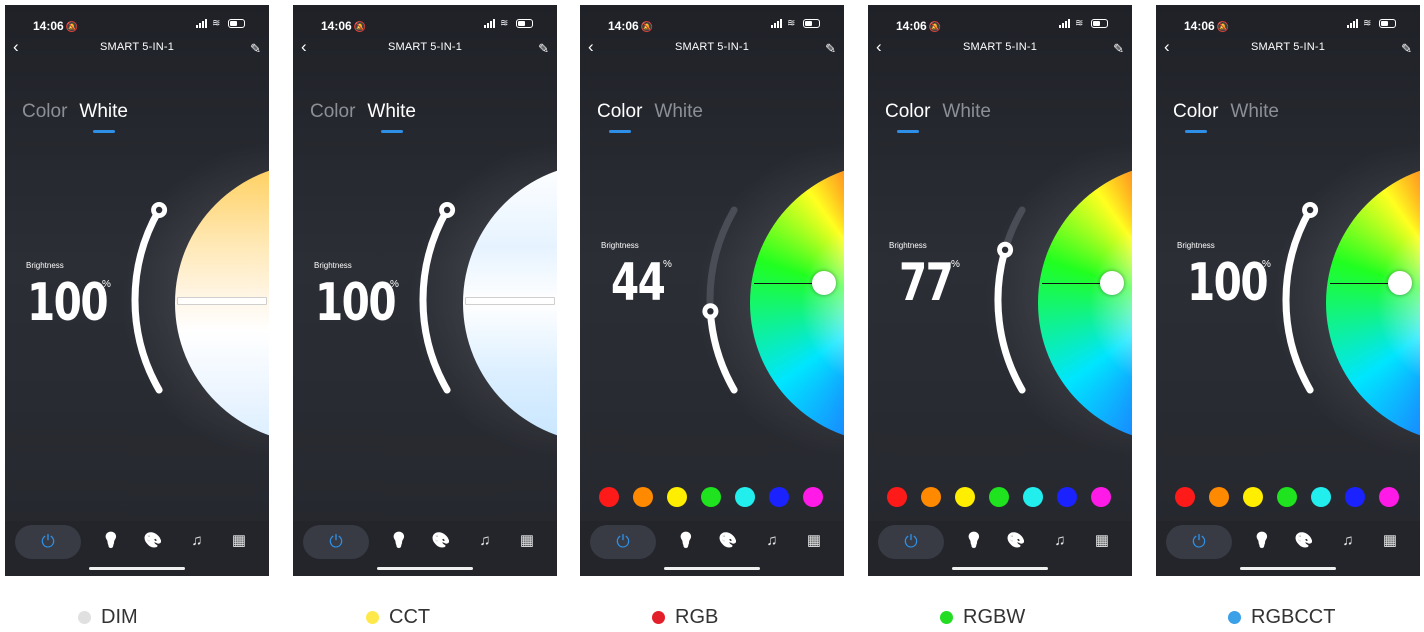 This screenshot has width=1424, height=632. Describe the element at coordinates (994, 617) in the screenshot. I see `caption-text: RGBW` at that location.